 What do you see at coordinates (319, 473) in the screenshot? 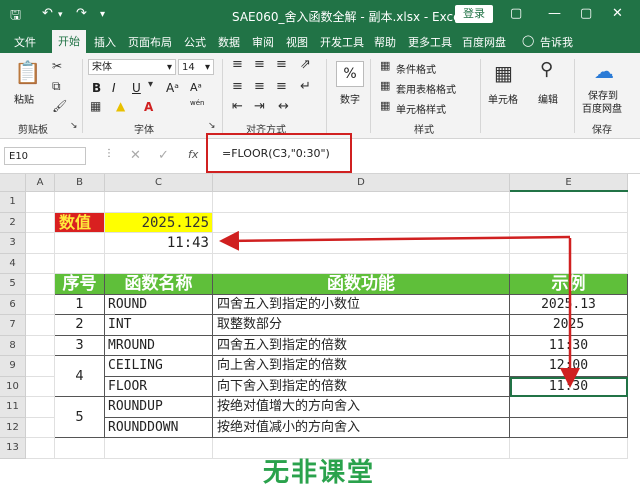
I see `watermark-logo: 无非课堂` at bounding box center [319, 473].